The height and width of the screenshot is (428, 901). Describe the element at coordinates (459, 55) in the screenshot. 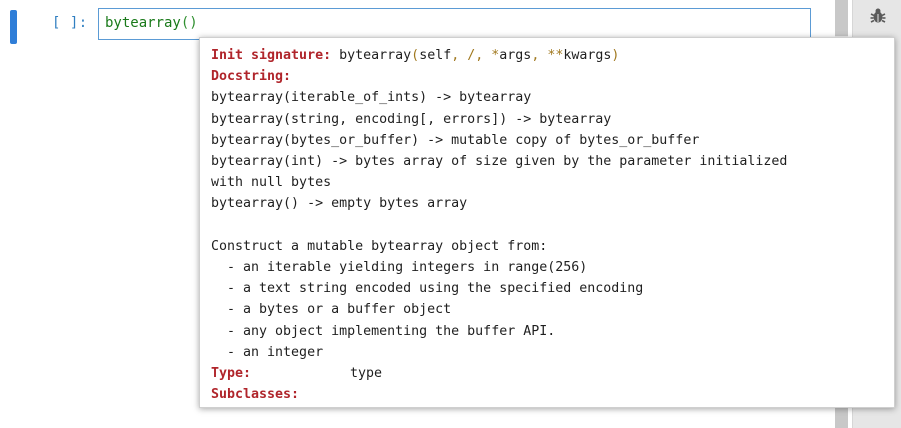

I see `sig-comma-1: ,` at that location.